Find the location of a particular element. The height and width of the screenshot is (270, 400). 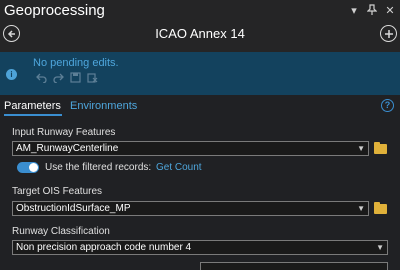

filtered-records-label: Use the filtered records: is located at coordinates (98, 167).